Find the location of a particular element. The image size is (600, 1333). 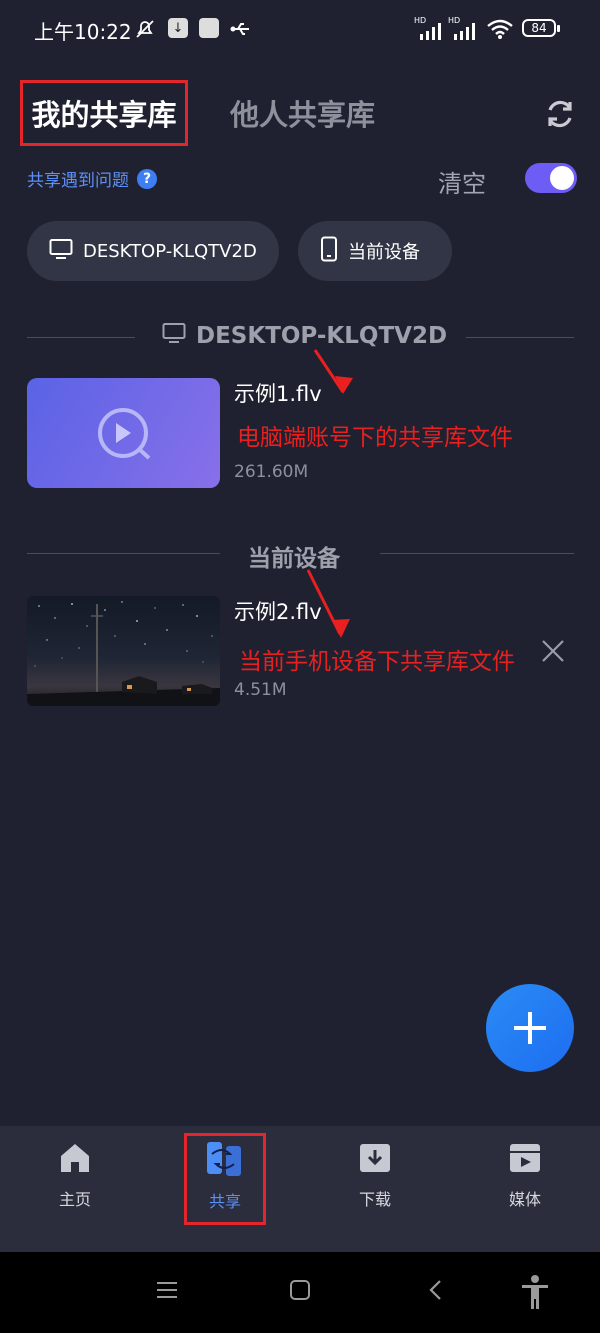

file-size: 261.60M is located at coordinates (271, 472).